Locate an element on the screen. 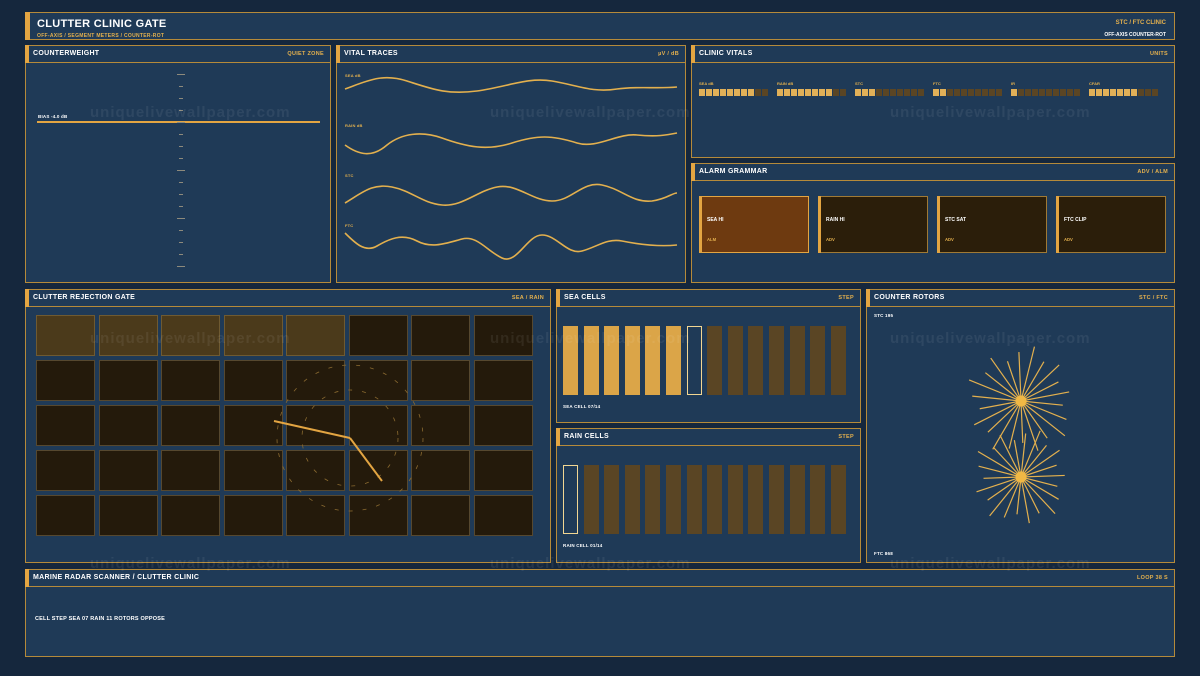 The width and height of the screenshot is (1200, 676). panel-tag: QUIET ZONE is located at coordinates (305, 54).